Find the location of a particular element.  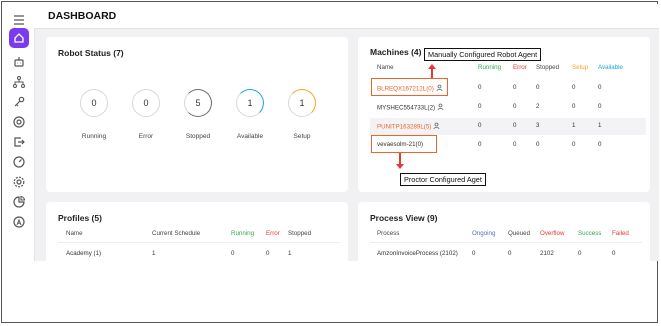

process-view-title: Process View (9) is located at coordinates (404, 218).